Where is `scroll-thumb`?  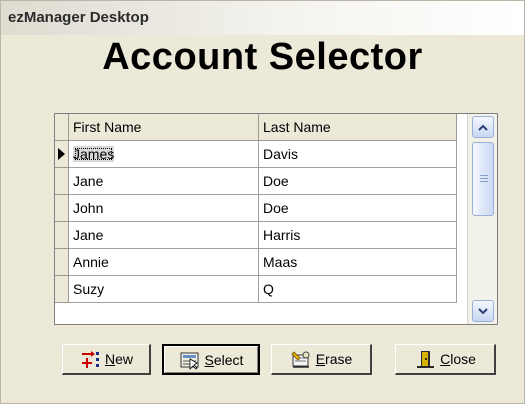 scroll-thumb is located at coordinates (483, 179).